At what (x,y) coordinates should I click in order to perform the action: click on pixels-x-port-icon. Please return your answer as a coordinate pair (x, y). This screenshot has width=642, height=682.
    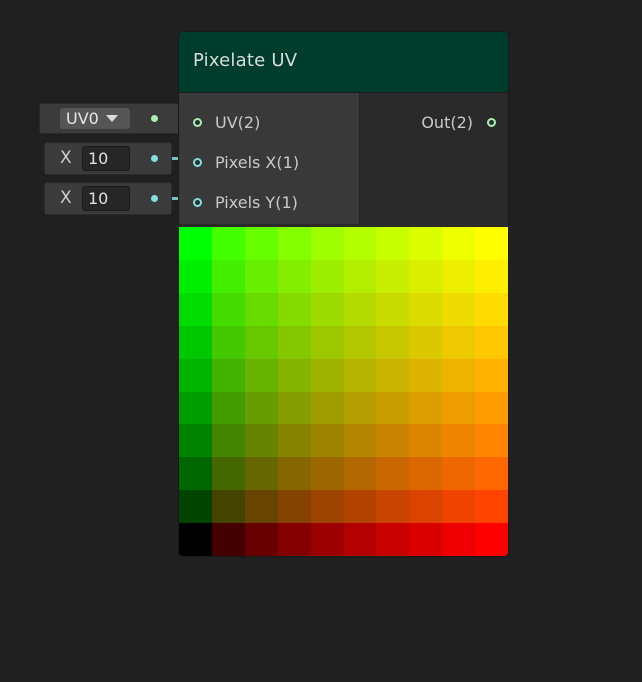
    Looking at the image, I should click on (197, 162).